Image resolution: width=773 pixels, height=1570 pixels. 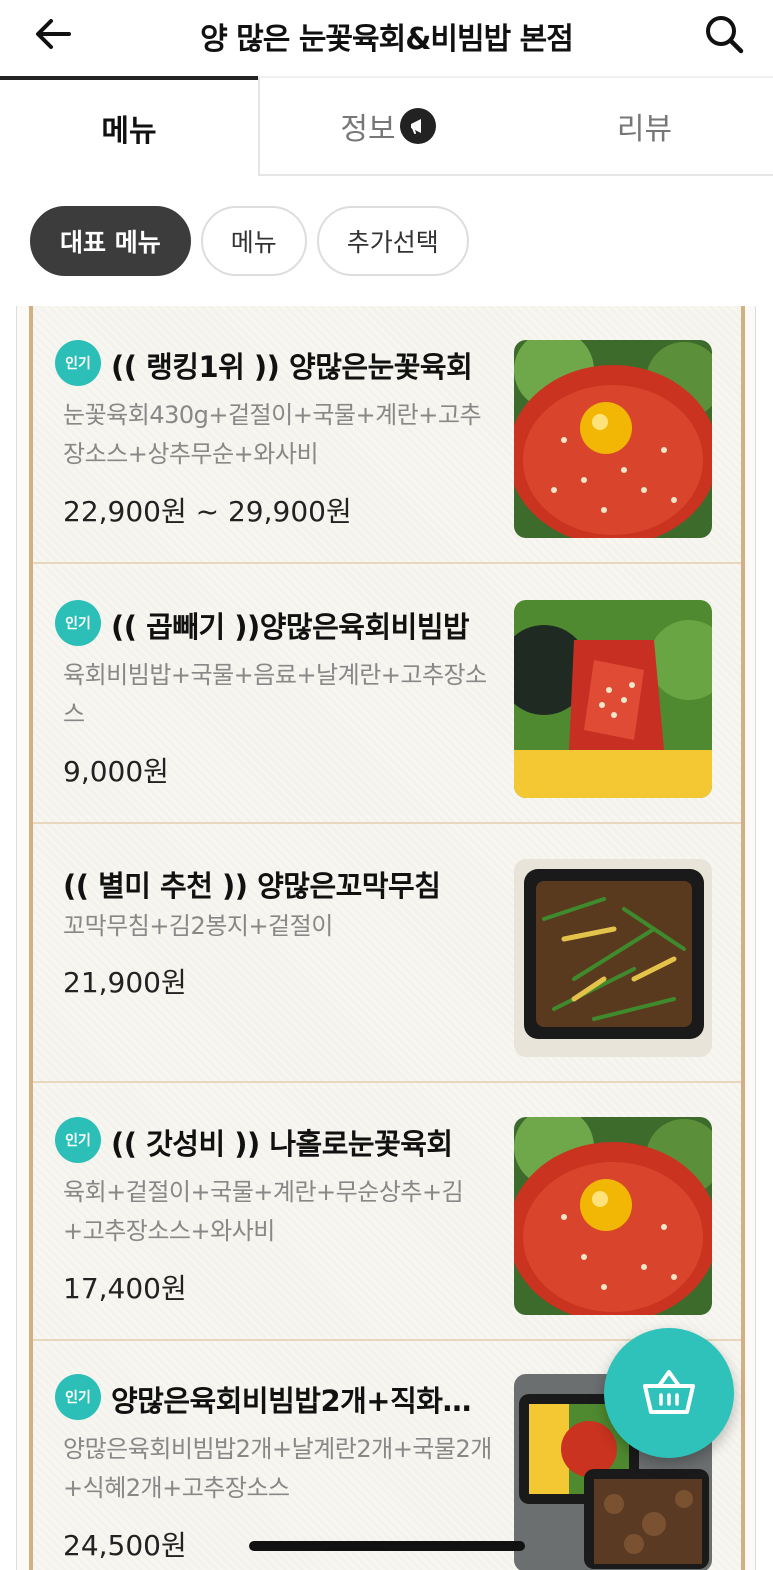 What do you see at coordinates (125, 982) in the screenshot?
I see `menu-item-price: 21,900원` at bounding box center [125, 982].